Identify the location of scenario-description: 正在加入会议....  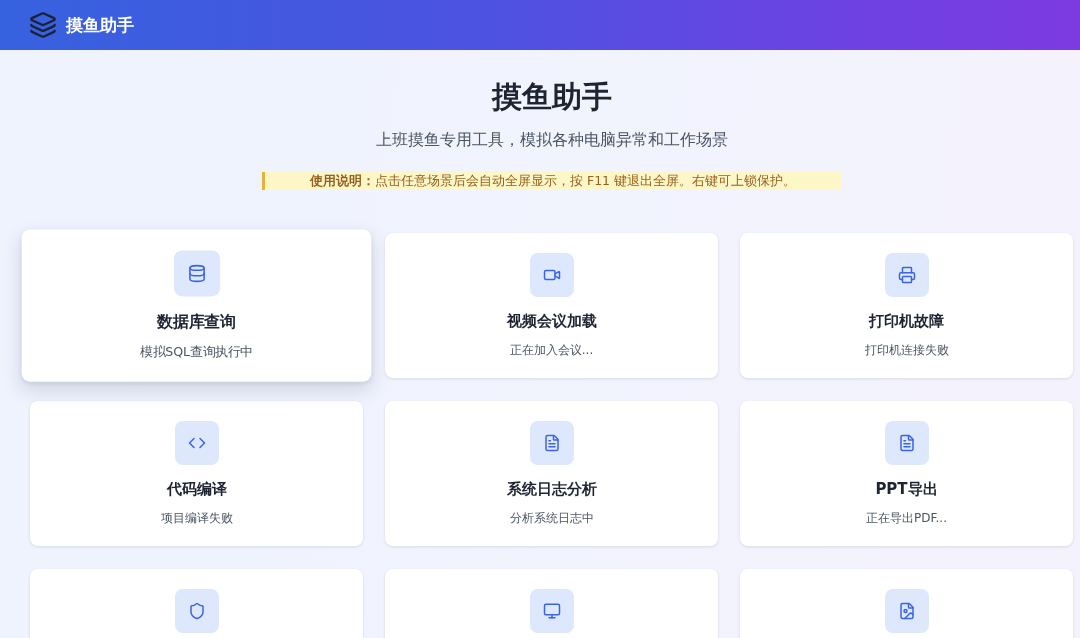
(551, 350).